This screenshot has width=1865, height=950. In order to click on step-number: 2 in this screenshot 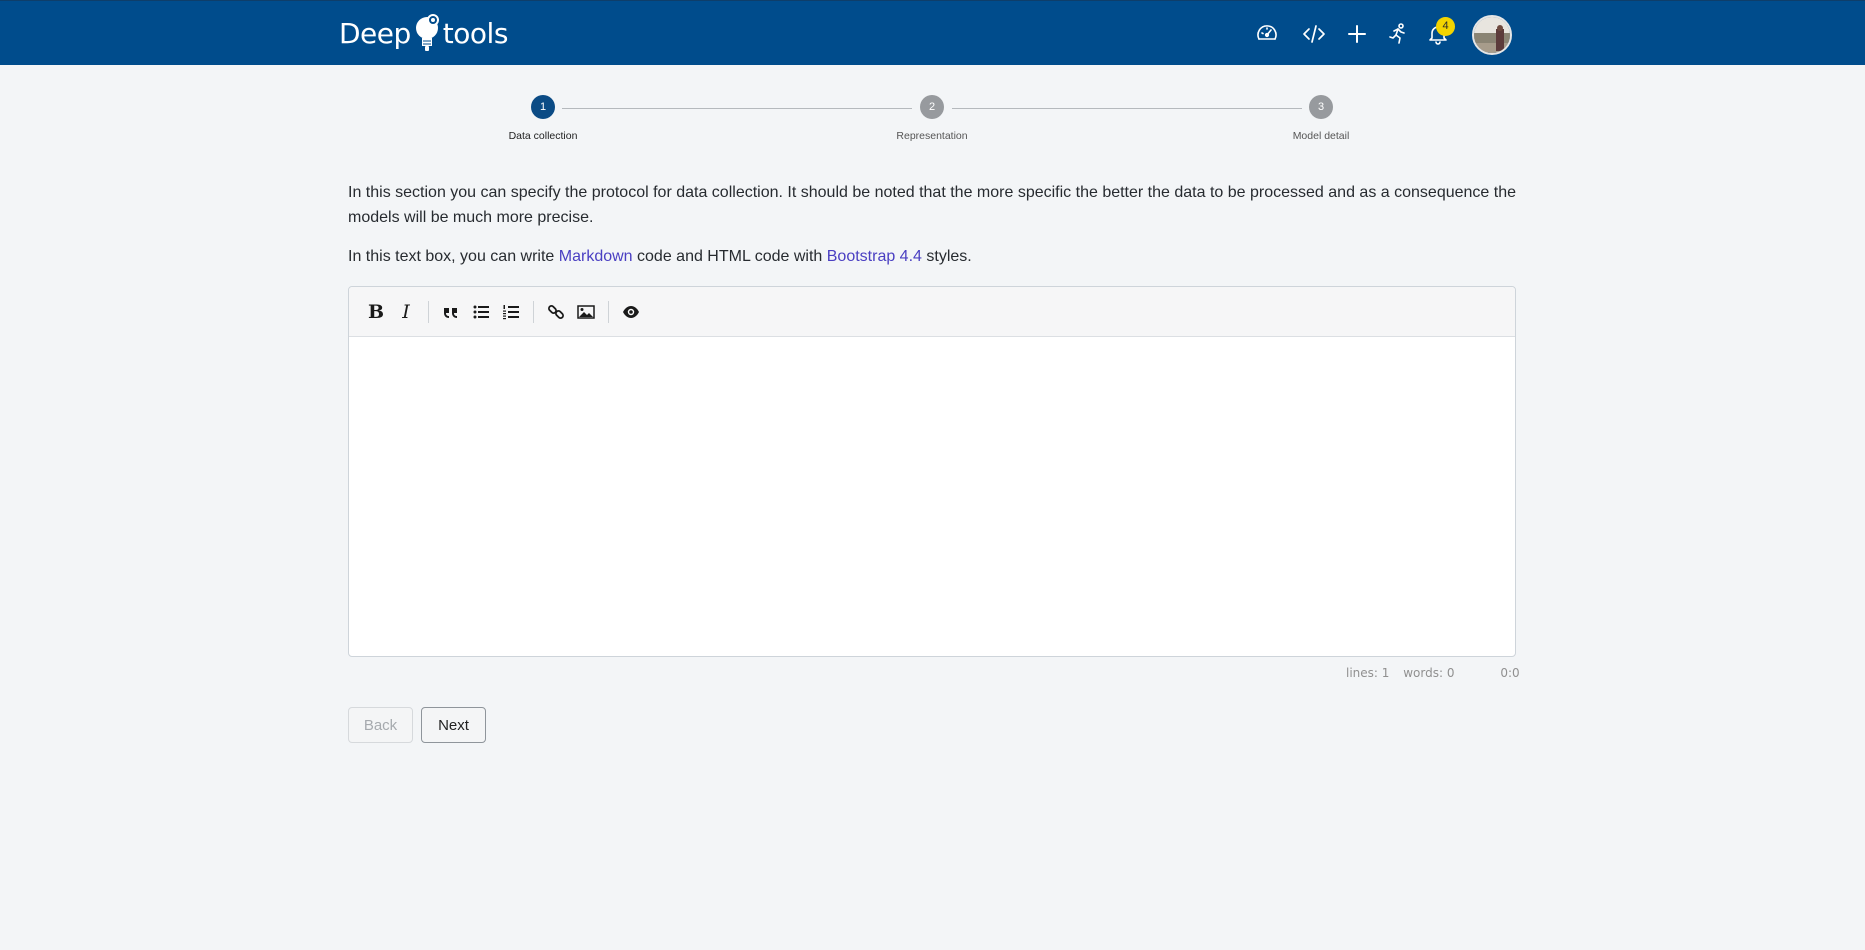, I will do `click(932, 107)`.